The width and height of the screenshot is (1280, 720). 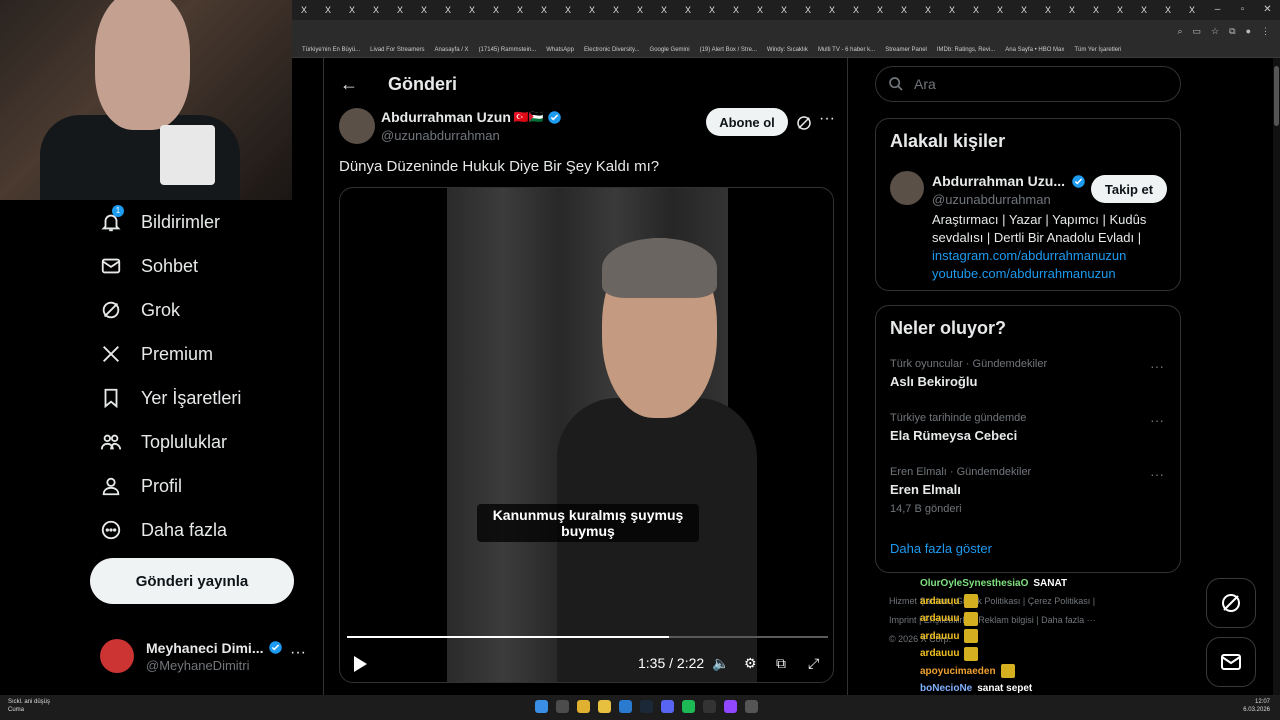 I want to click on search-taskbar-icon, so click(x=562, y=706).